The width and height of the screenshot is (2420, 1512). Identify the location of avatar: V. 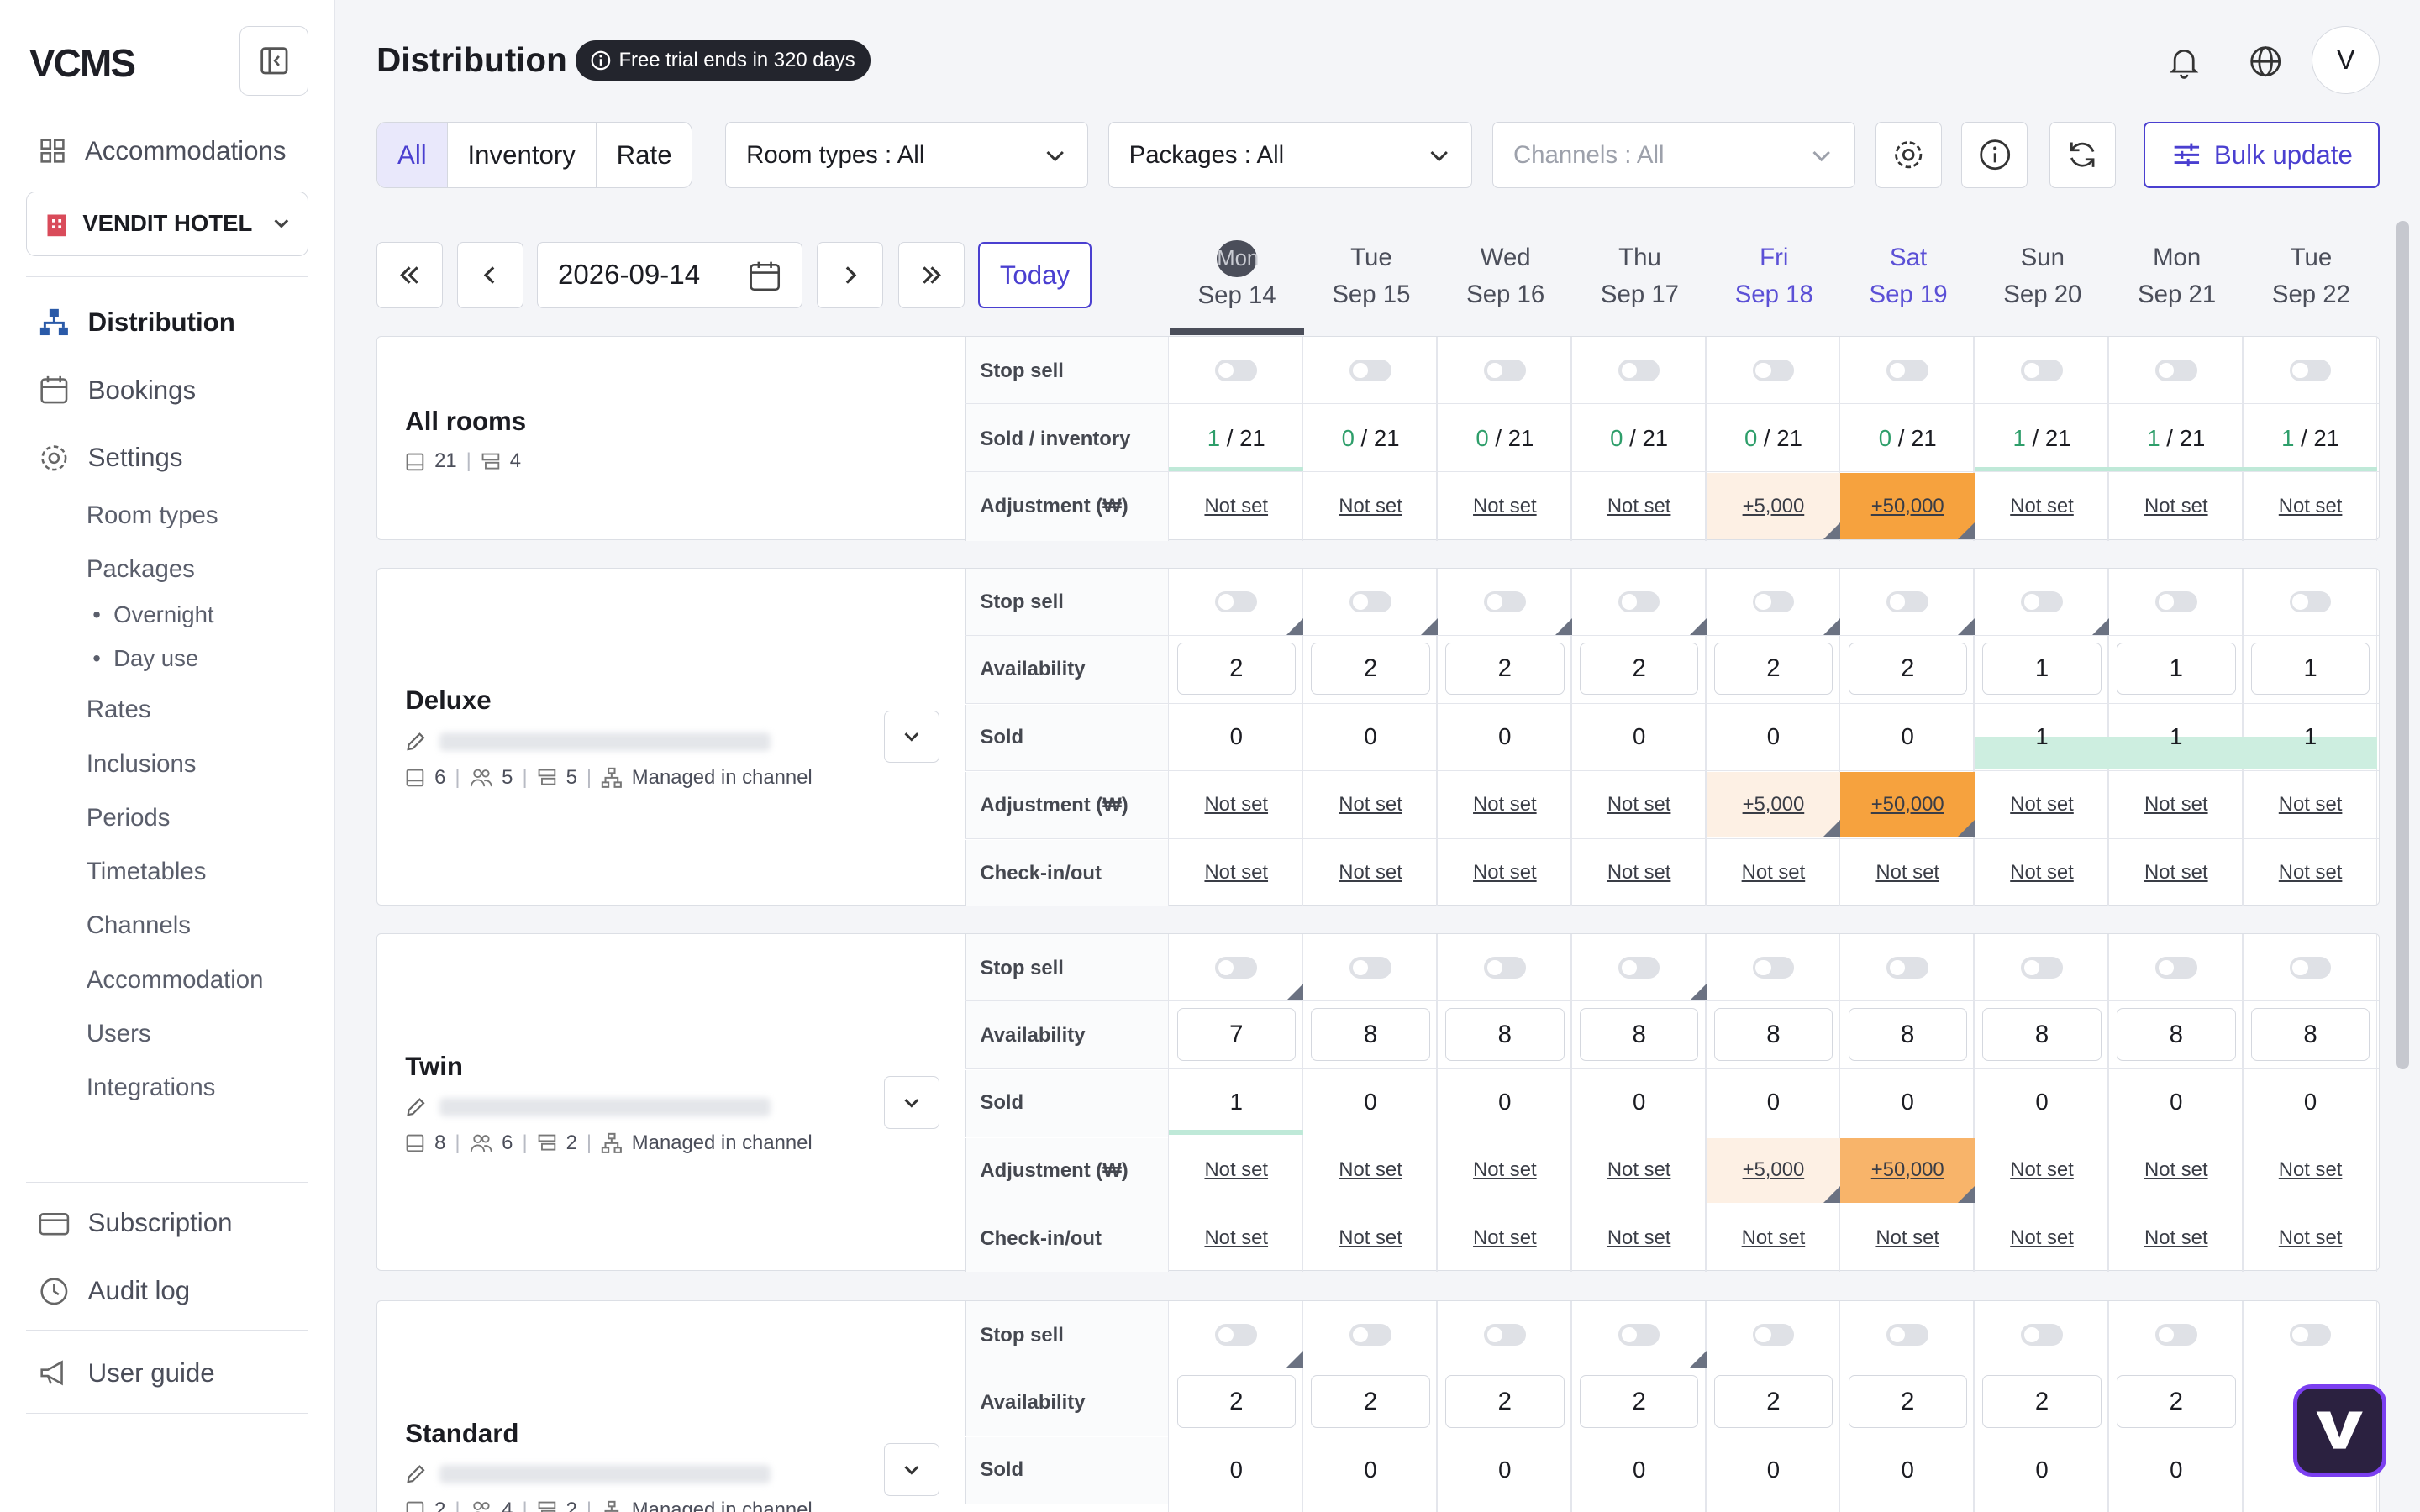
(2346, 60).